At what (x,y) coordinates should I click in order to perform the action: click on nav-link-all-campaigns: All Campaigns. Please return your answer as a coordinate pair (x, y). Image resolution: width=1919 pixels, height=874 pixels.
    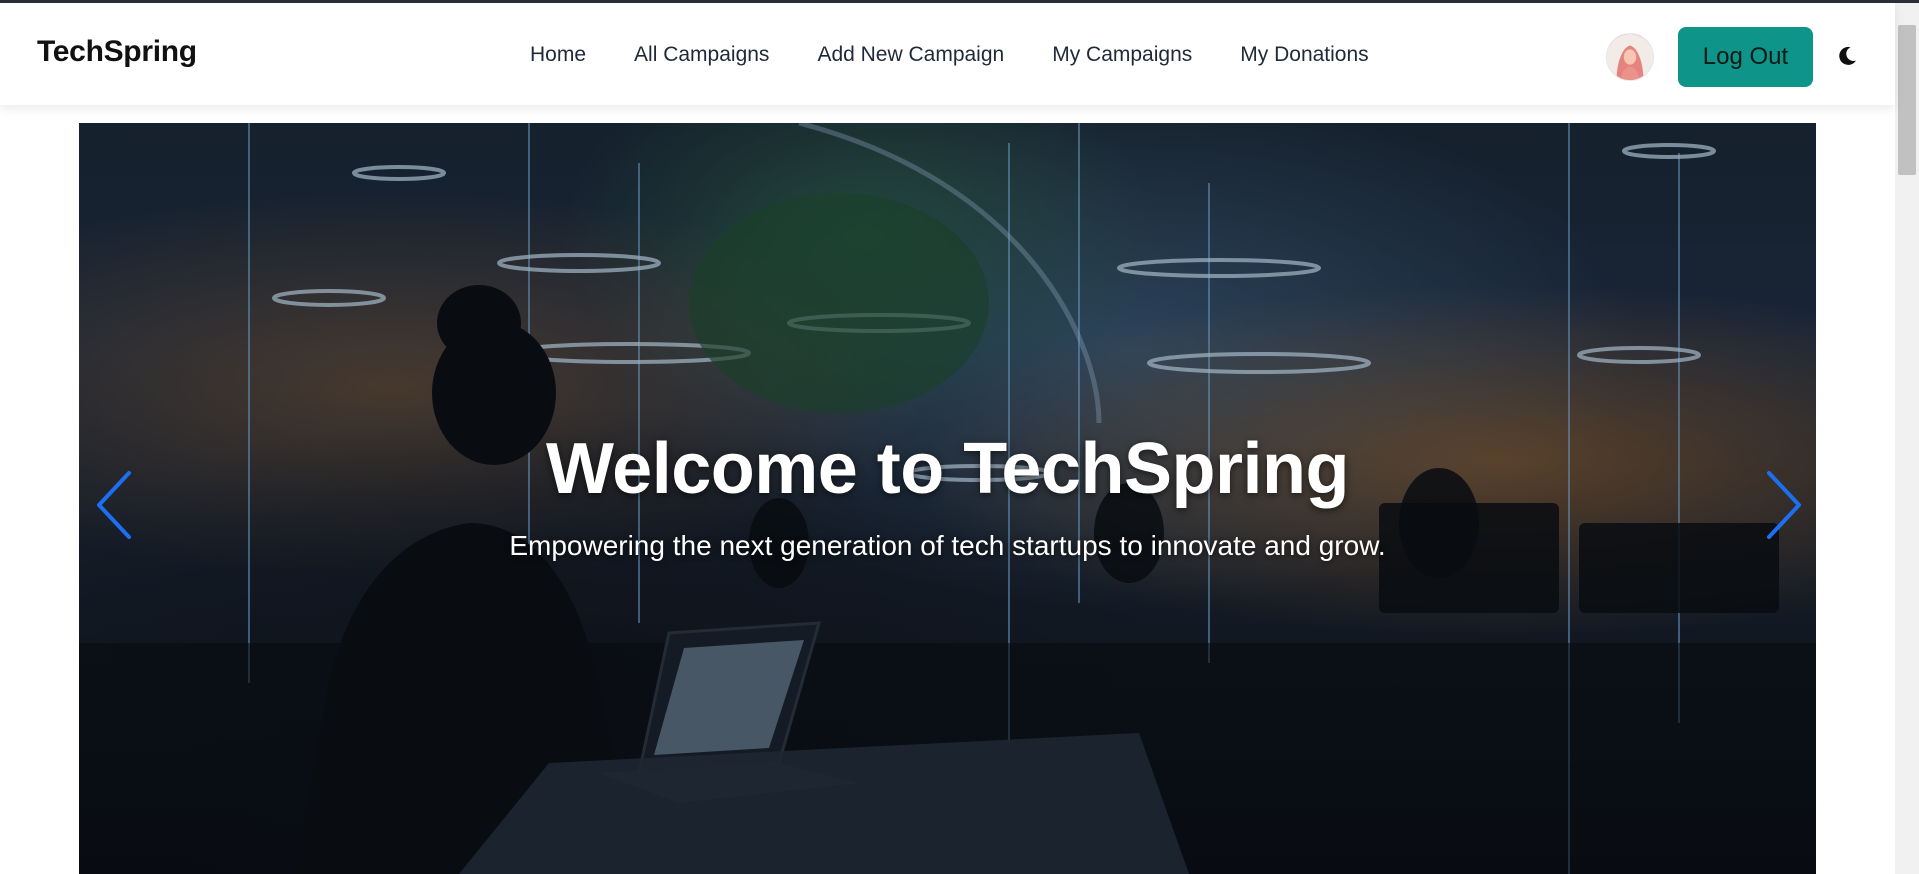
    Looking at the image, I should click on (701, 55).